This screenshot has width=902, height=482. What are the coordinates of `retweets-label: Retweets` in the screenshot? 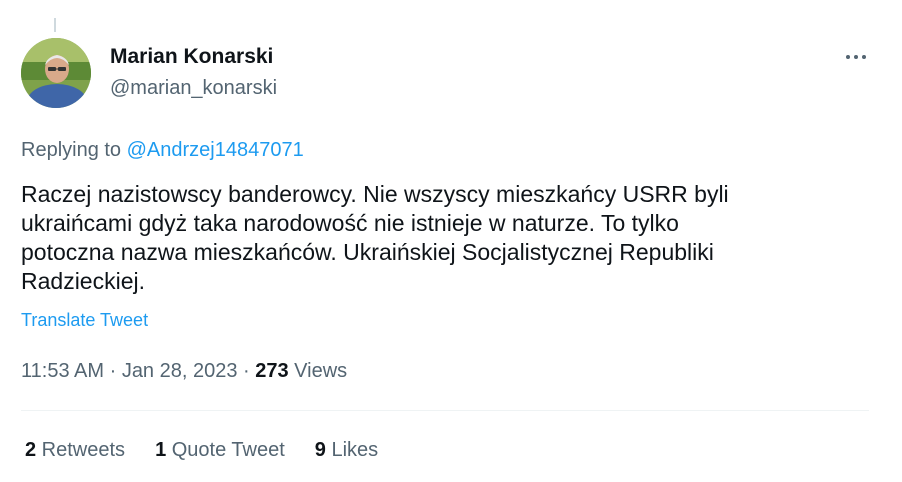 It's located at (81, 450).